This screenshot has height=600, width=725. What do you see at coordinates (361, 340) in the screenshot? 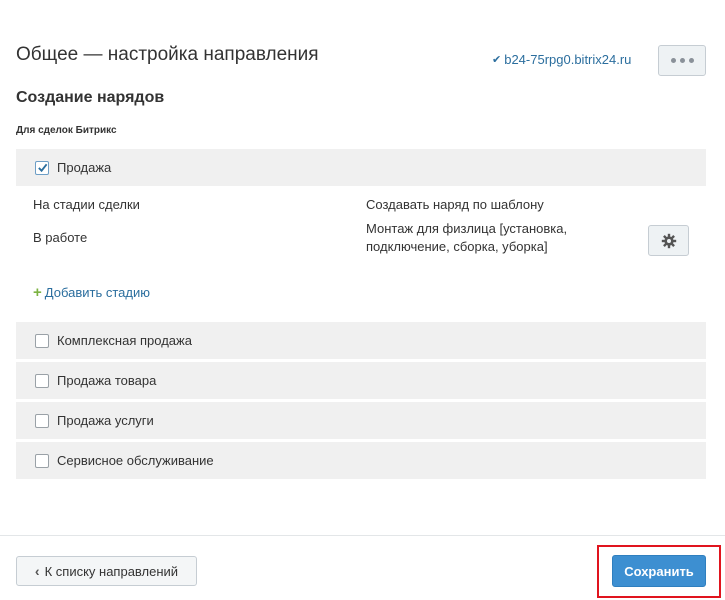
I see `direction-row-complex-sale: Комплексная продажа` at bounding box center [361, 340].